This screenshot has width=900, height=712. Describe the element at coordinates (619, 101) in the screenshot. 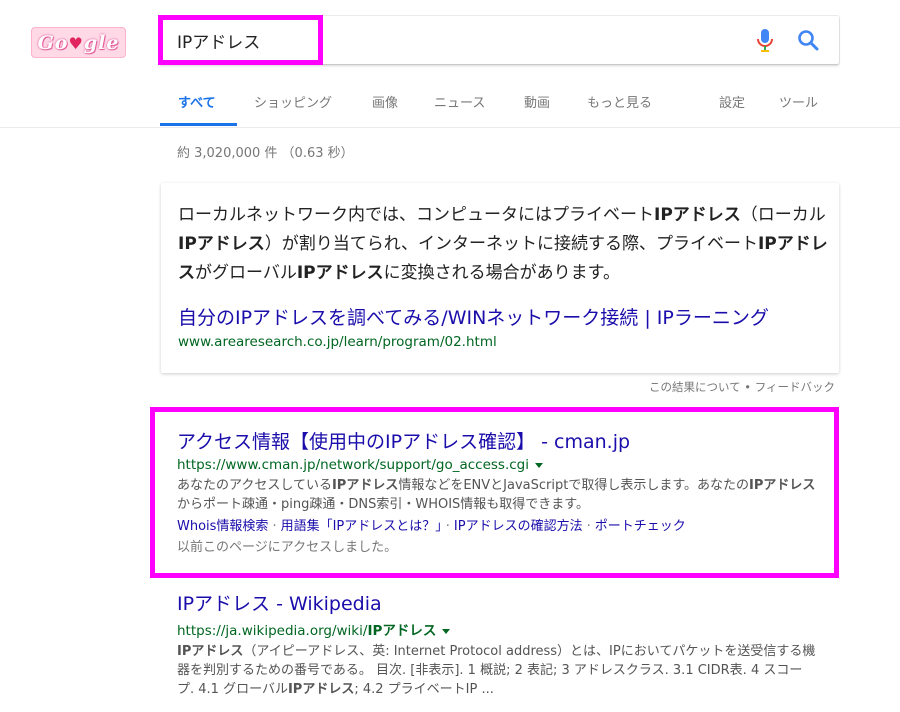

I see `tab-more: もっと見る` at that location.